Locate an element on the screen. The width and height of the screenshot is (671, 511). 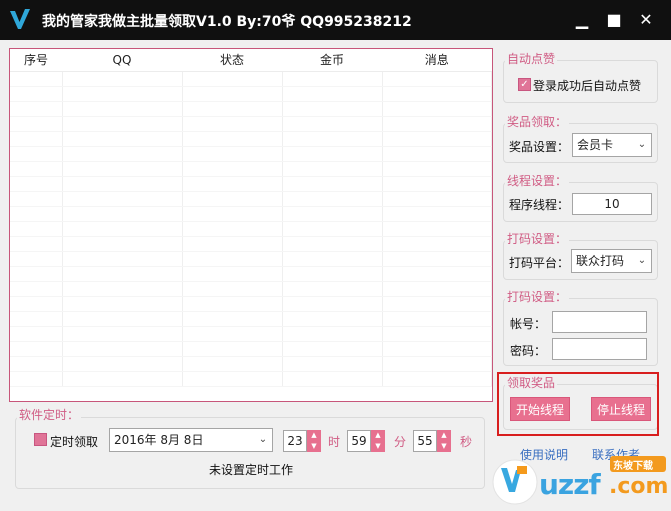
site-watermark: uzzf .com 东坡下载 is located at coordinates (579, 480).